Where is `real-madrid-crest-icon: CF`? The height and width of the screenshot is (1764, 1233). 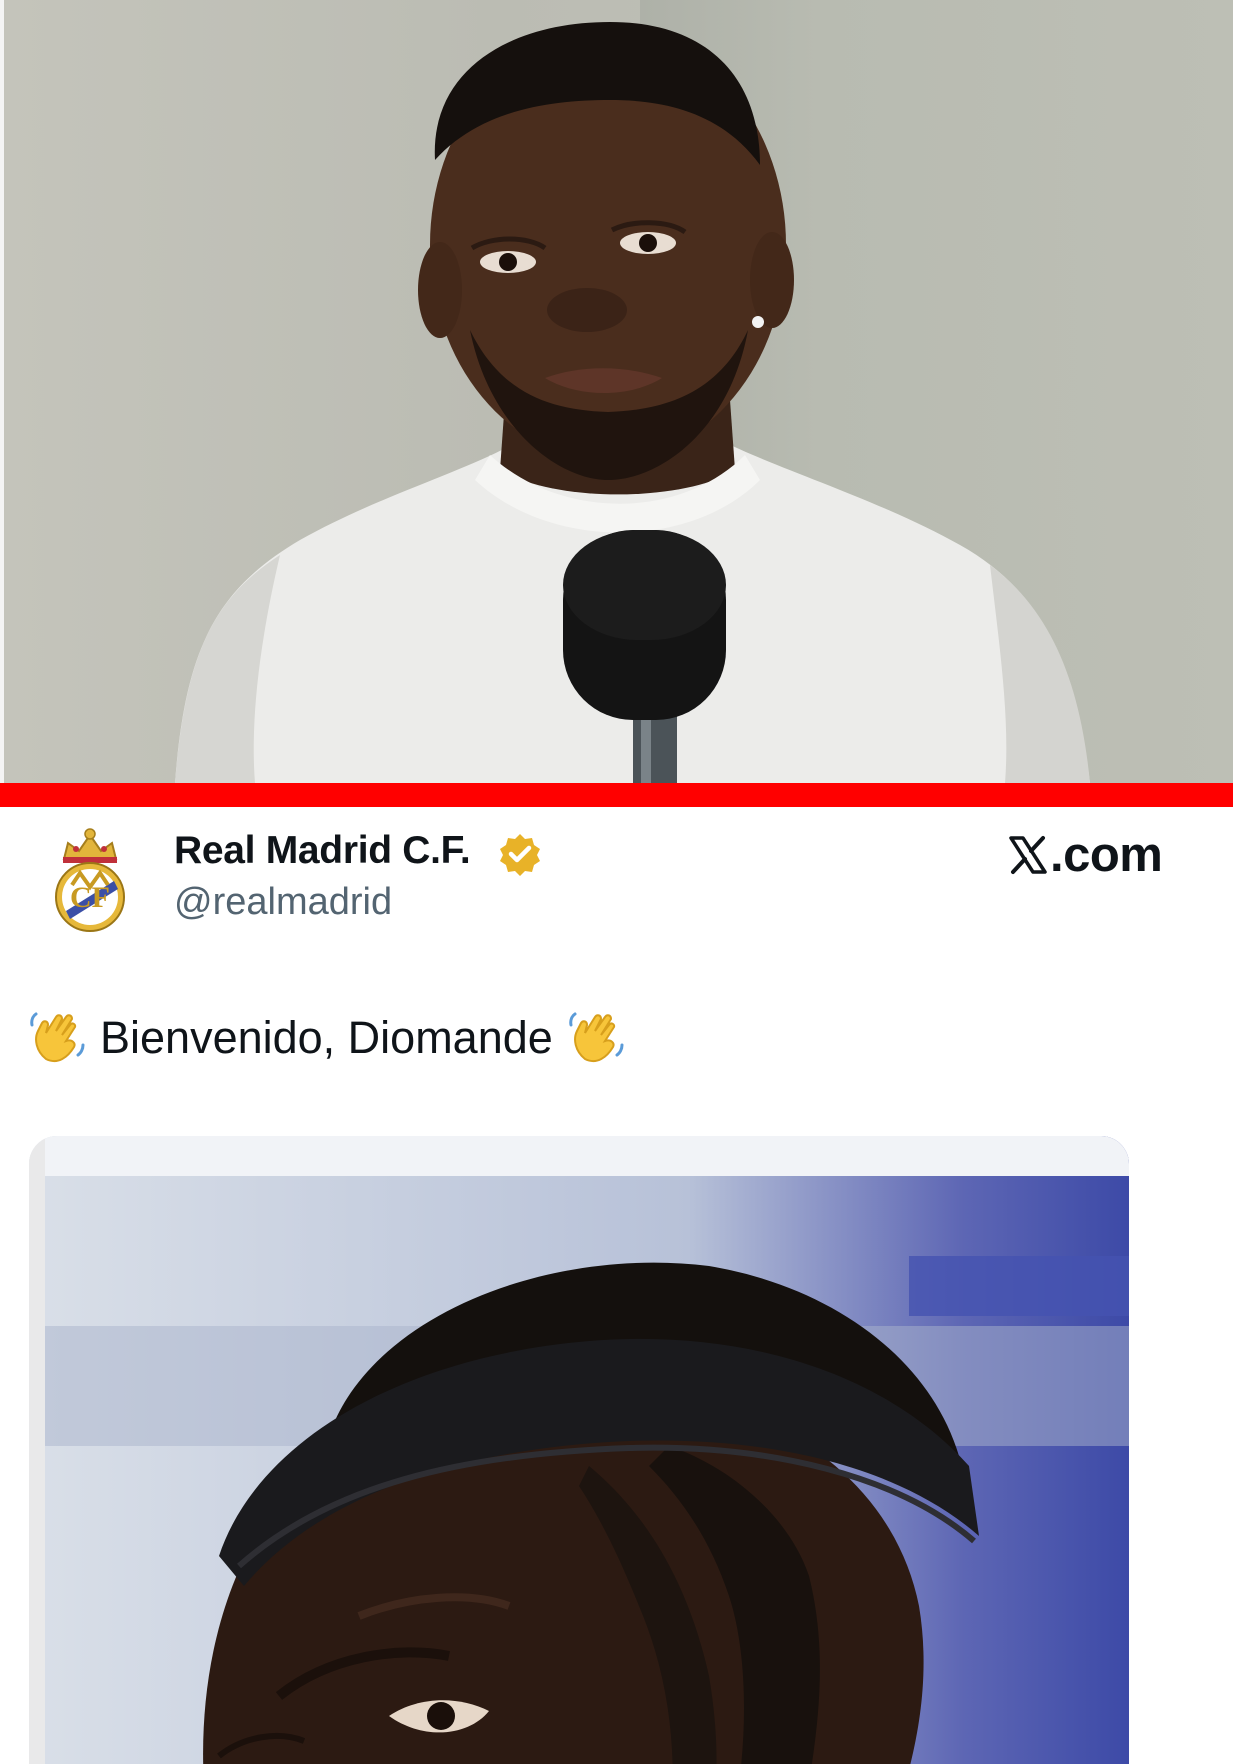 real-madrid-crest-icon: CF is located at coordinates (90, 879).